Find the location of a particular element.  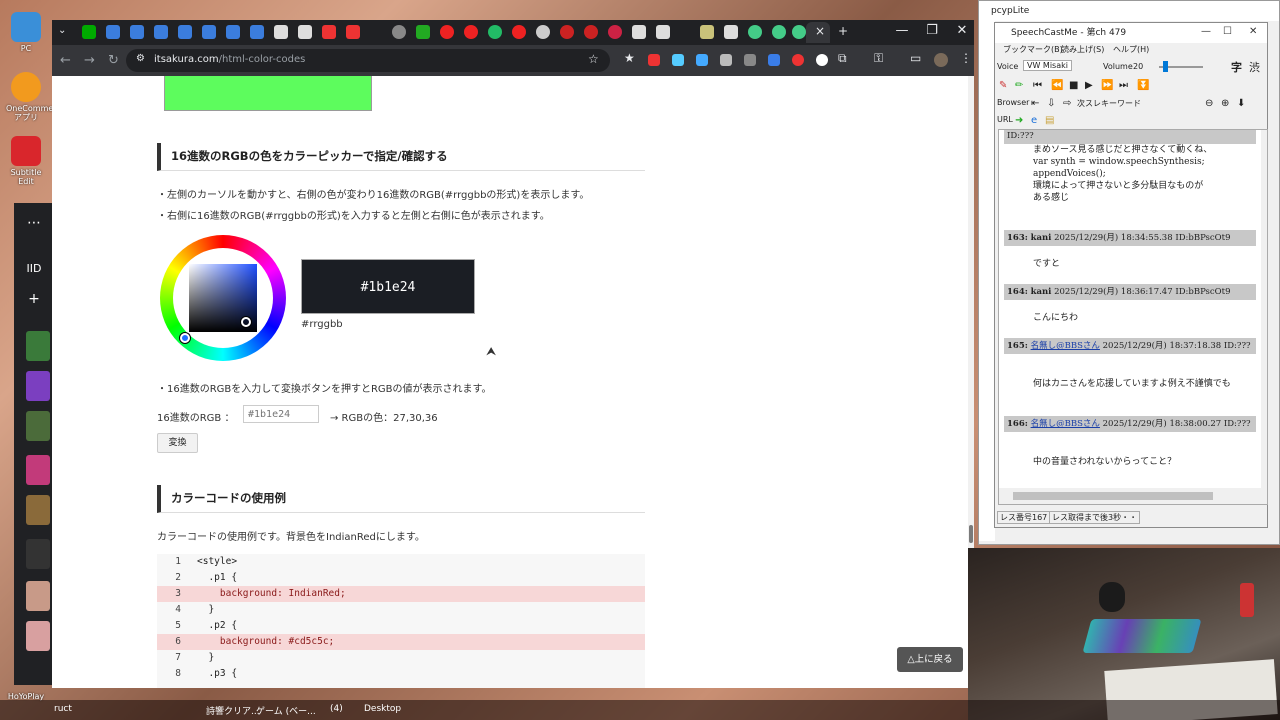

go-icon: ➜ is located at coordinates (1019, 120).